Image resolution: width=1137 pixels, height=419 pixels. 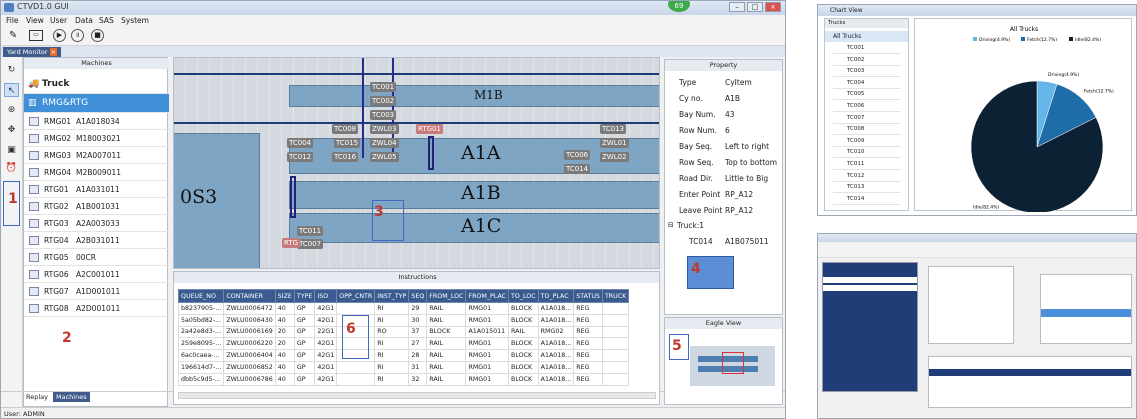 I want to click on truck-list-item: TC005, so click(x=867, y=95).